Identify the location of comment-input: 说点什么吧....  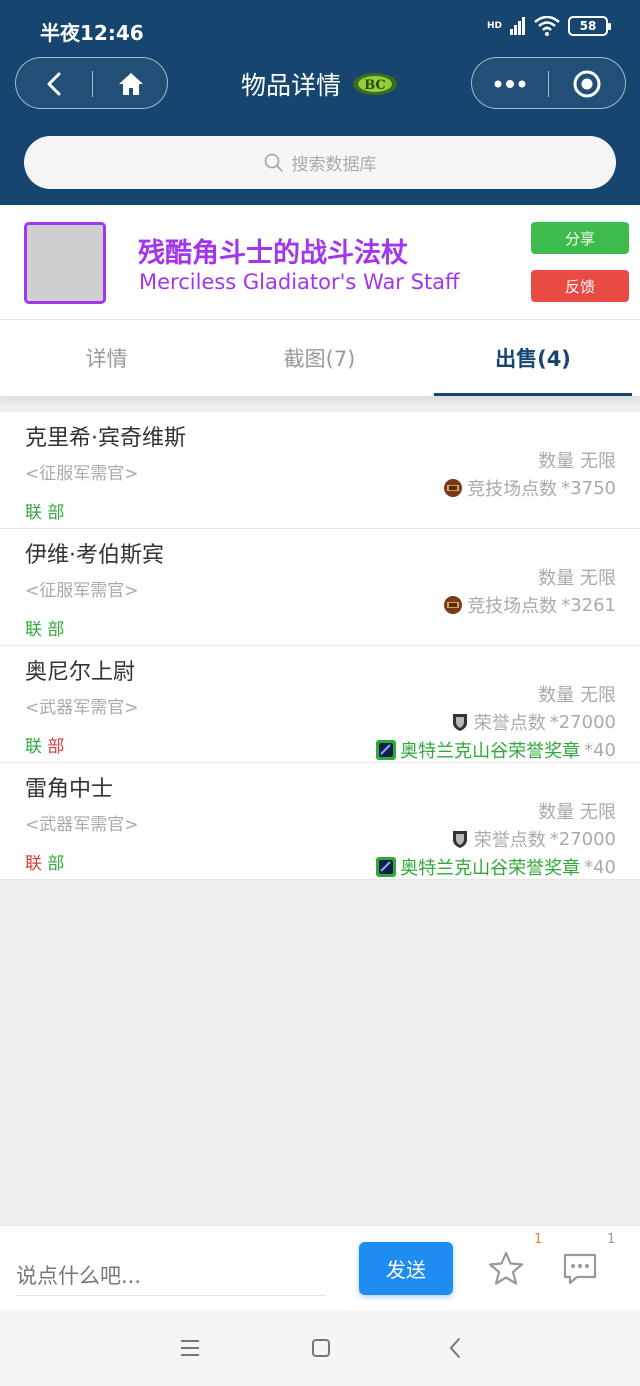
(171, 1275).